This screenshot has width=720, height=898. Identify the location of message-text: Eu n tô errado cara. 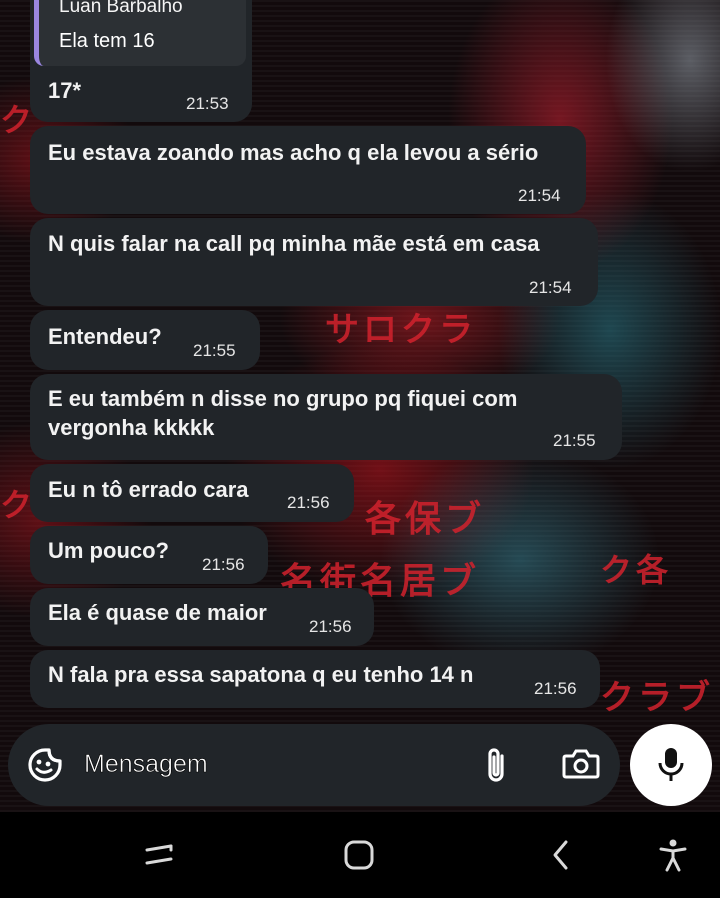
(148, 489).